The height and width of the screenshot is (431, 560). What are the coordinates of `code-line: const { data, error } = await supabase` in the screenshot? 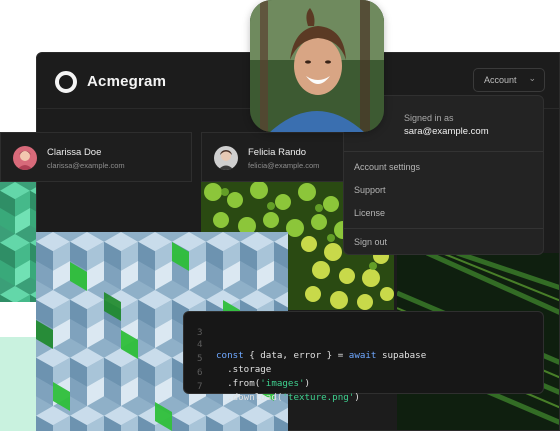 It's located at (321, 355).